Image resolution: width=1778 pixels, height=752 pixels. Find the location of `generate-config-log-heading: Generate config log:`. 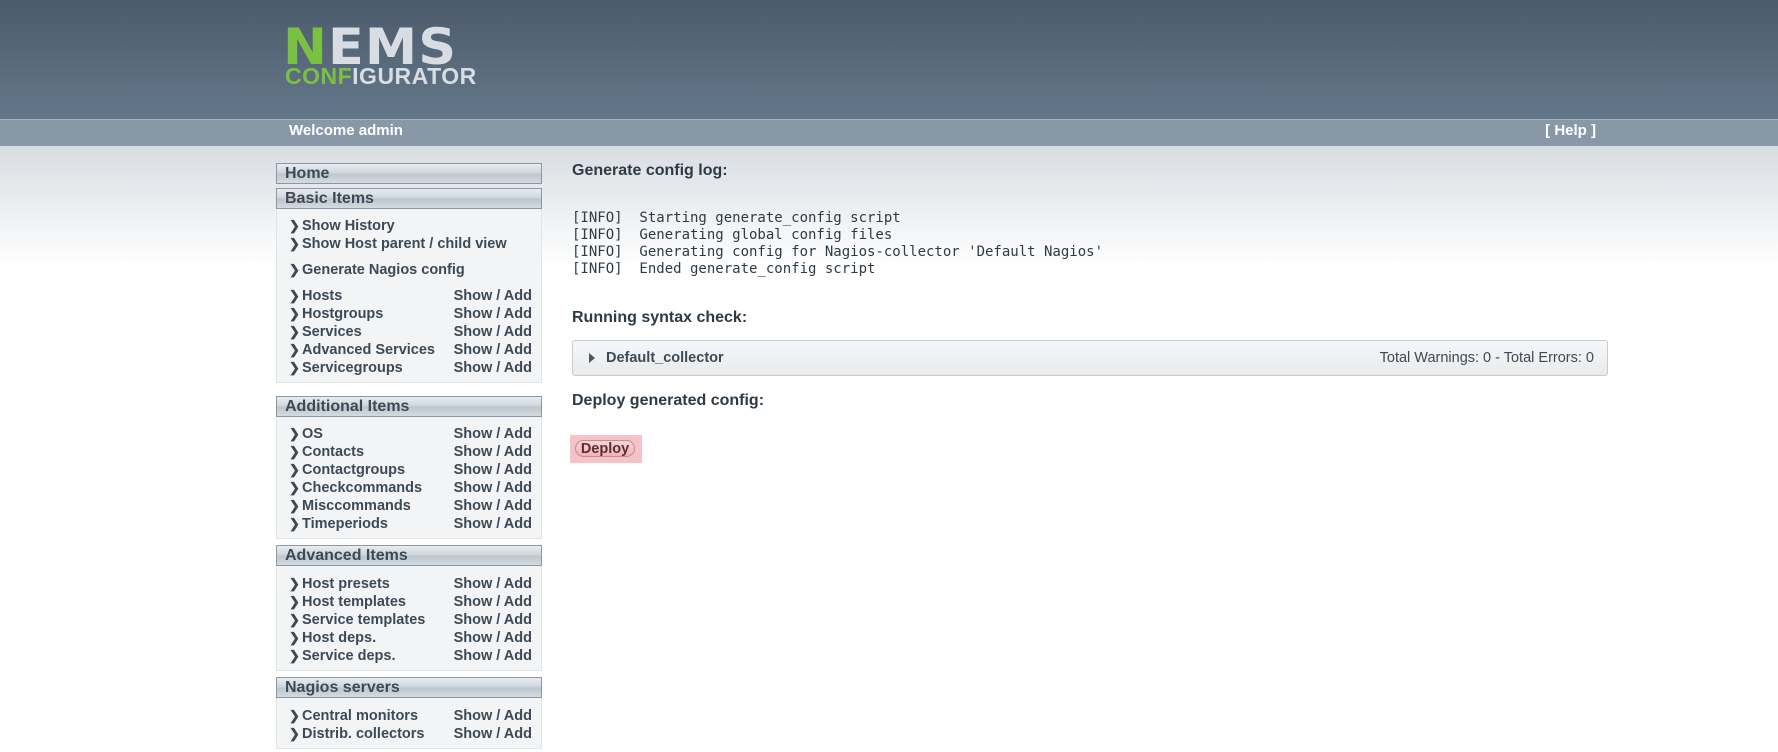

generate-config-log-heading: Generate config log: is located at coordinates (650, 170).